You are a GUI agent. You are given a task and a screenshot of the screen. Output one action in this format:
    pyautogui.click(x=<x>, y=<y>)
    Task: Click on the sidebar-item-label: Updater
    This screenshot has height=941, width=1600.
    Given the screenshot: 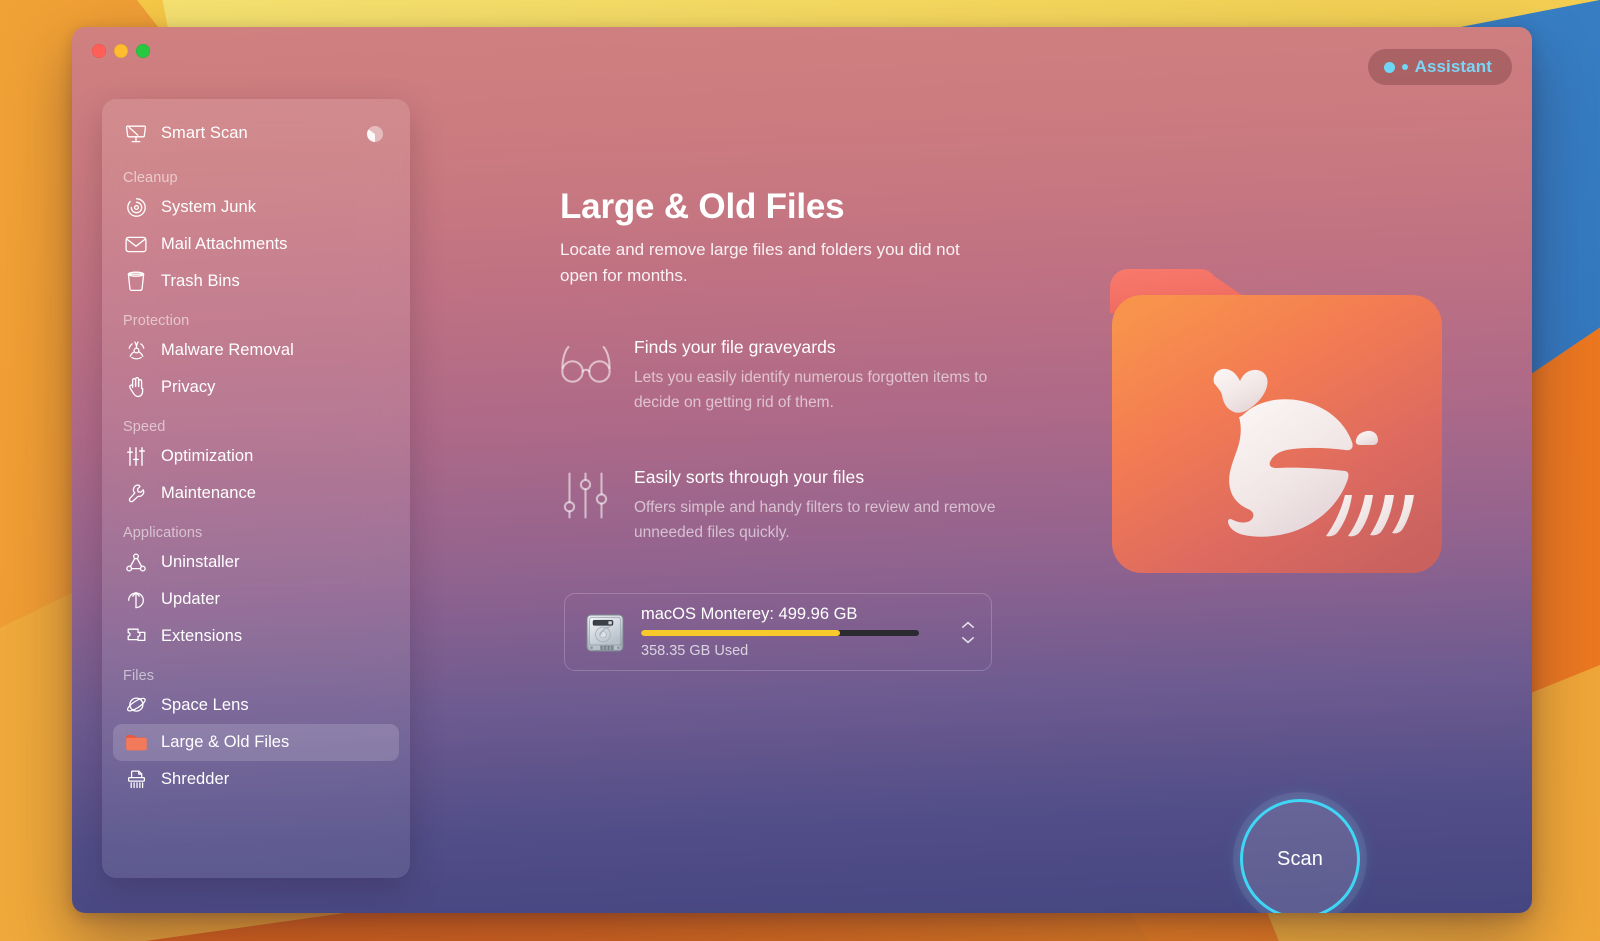 What is the action you would take?
    pyautogui.click(x=191, y=599)
    